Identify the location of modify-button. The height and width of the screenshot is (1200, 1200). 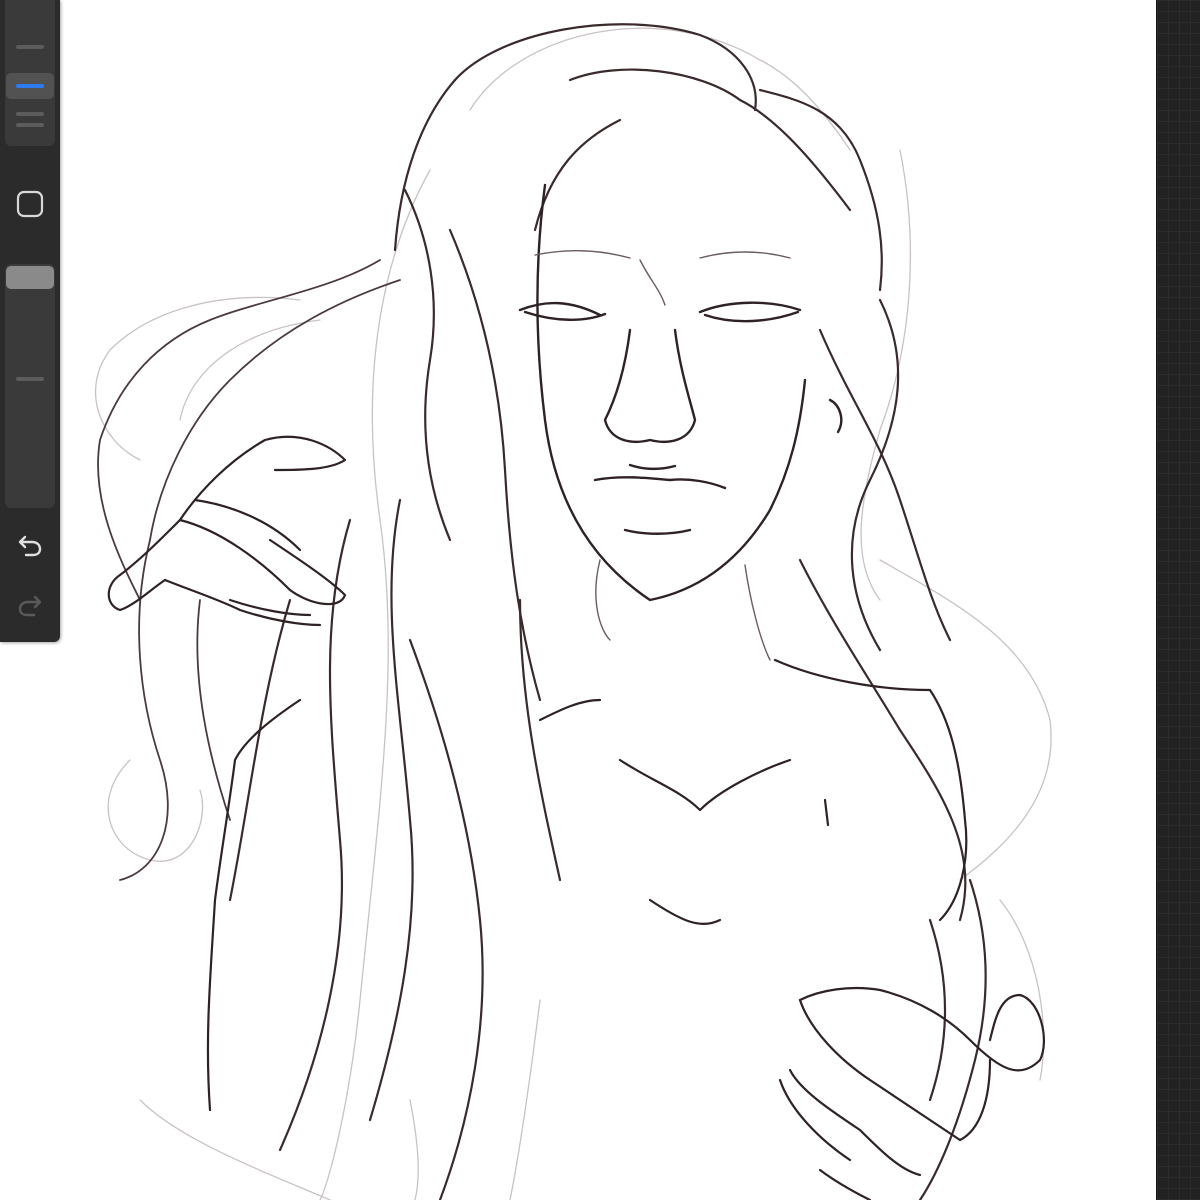
(30, 204).